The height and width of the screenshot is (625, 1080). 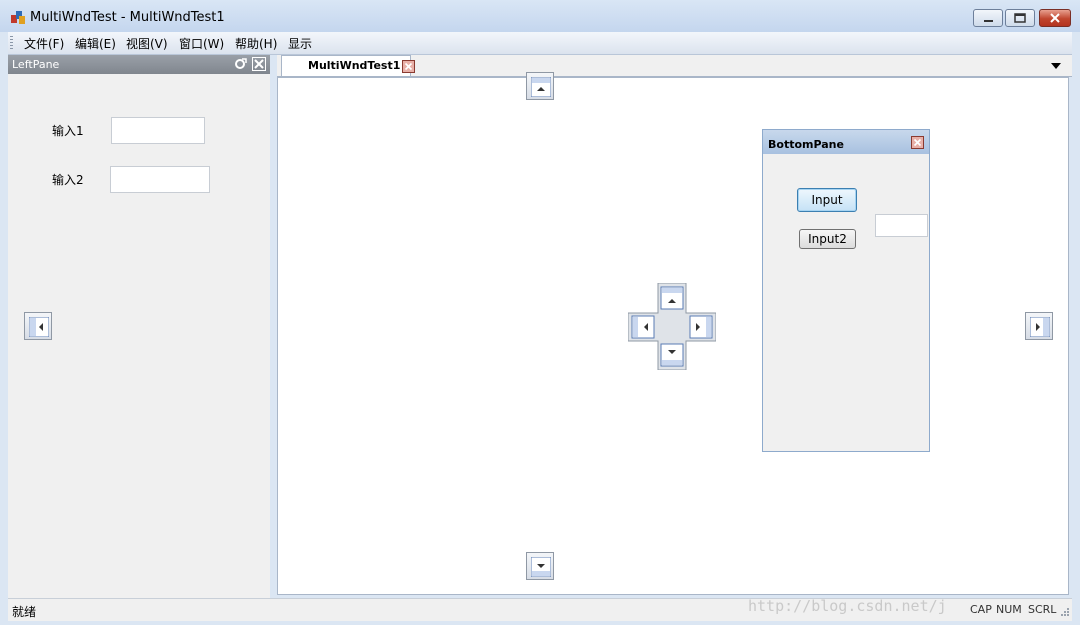 I want to click on scrl-indicator: SCRL, so click(x=1042, y=609).